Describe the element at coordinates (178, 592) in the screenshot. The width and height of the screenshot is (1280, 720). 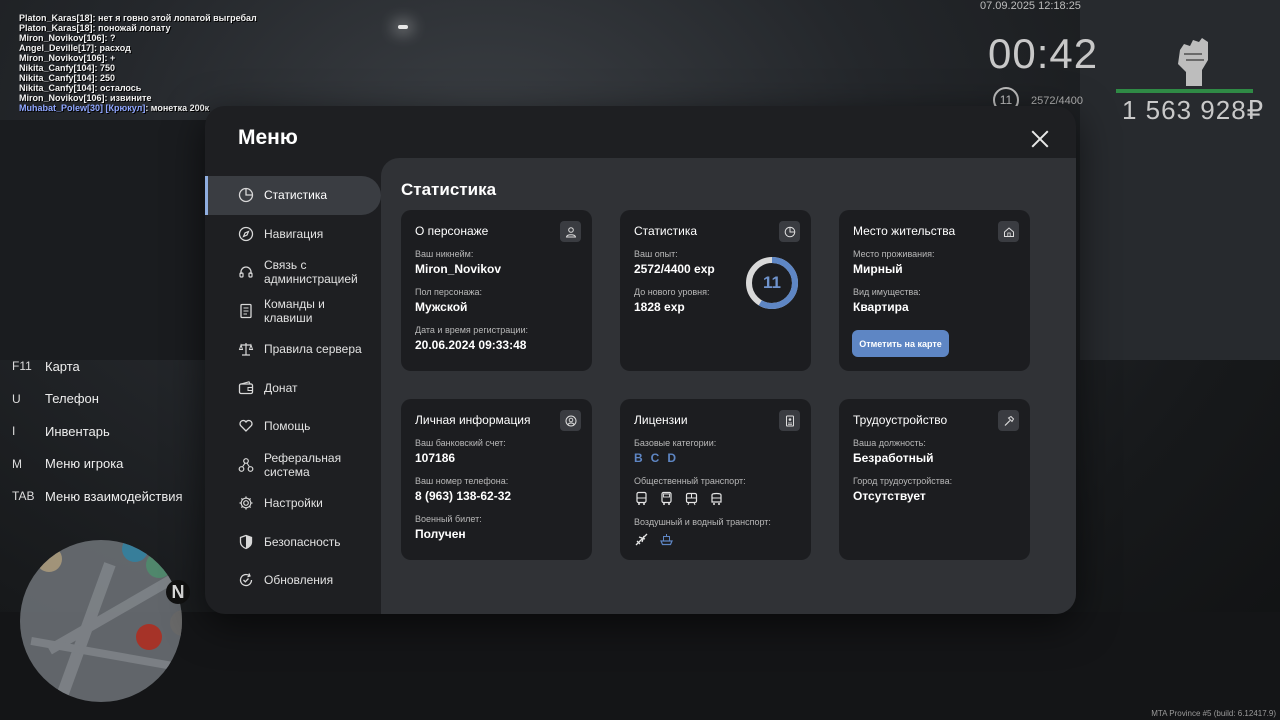
I see `compass-north: N` at that location.